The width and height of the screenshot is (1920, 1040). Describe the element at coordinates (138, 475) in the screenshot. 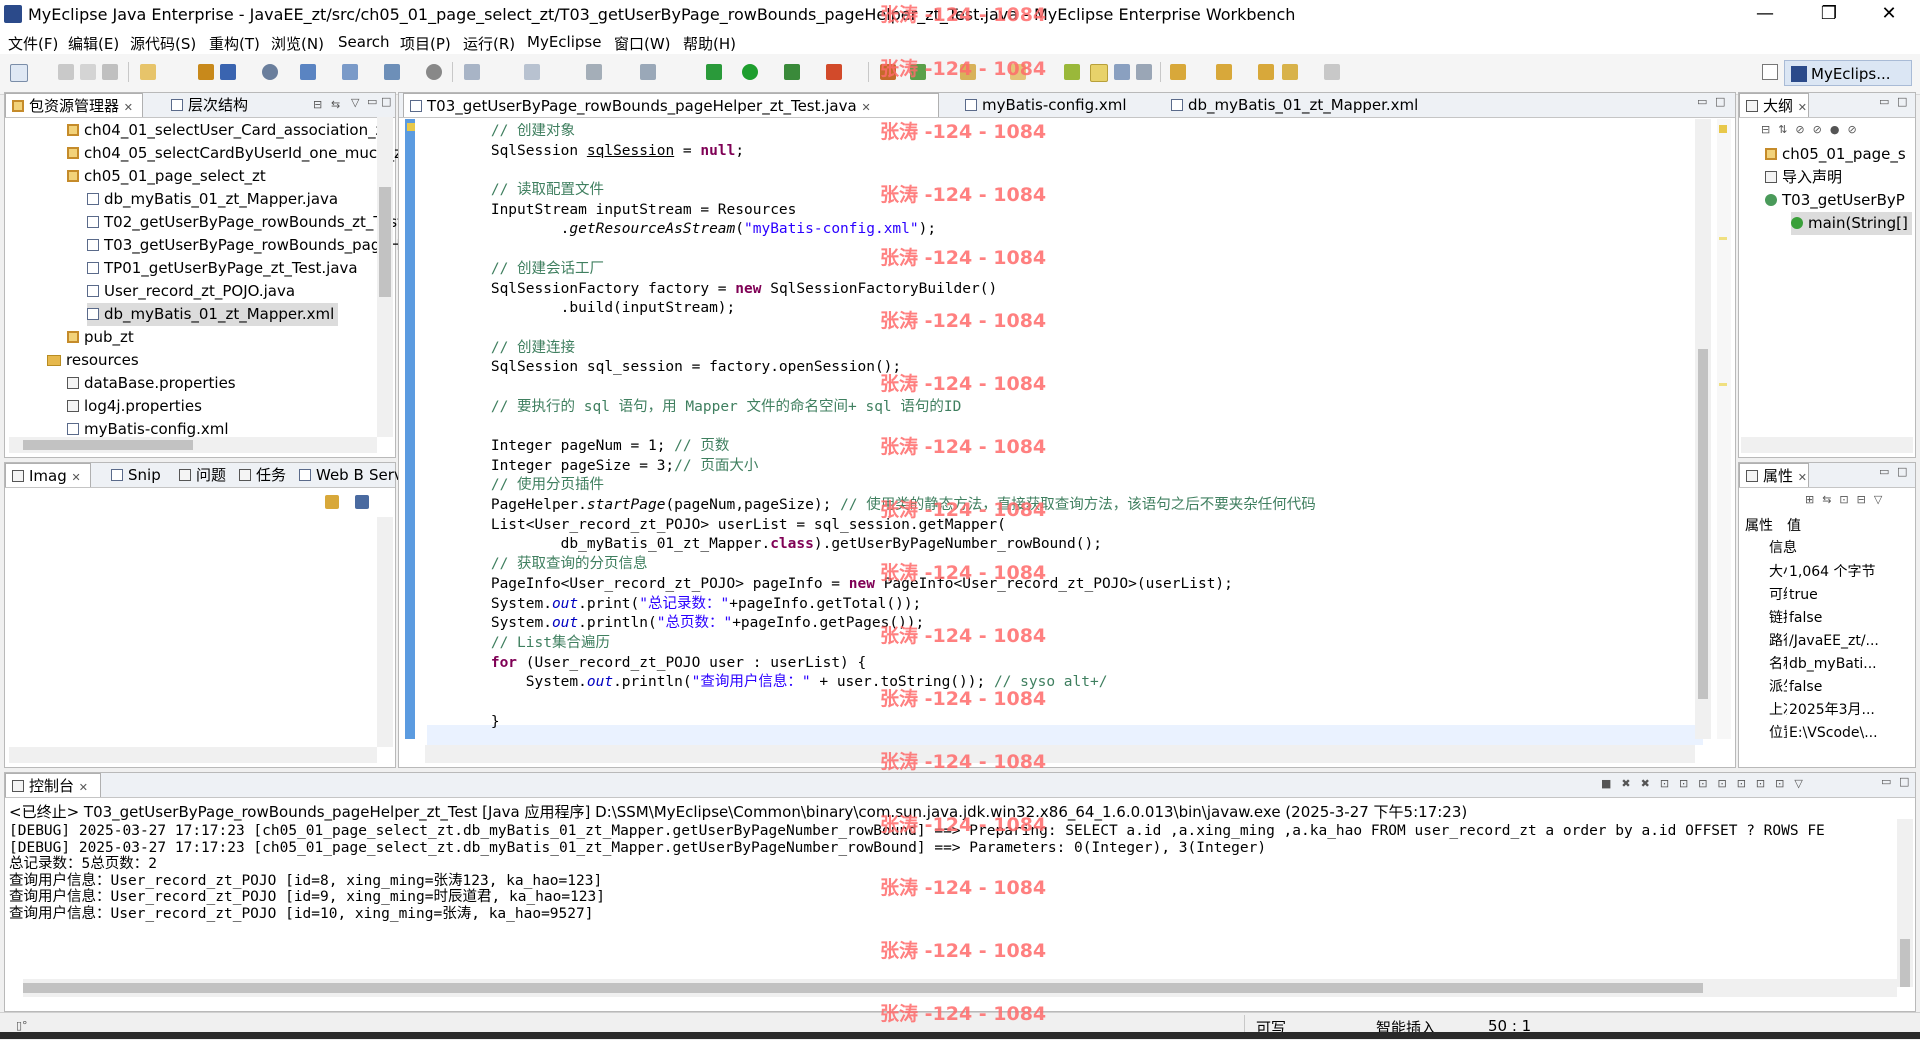

I see `tab-snip: Snip` at that location.